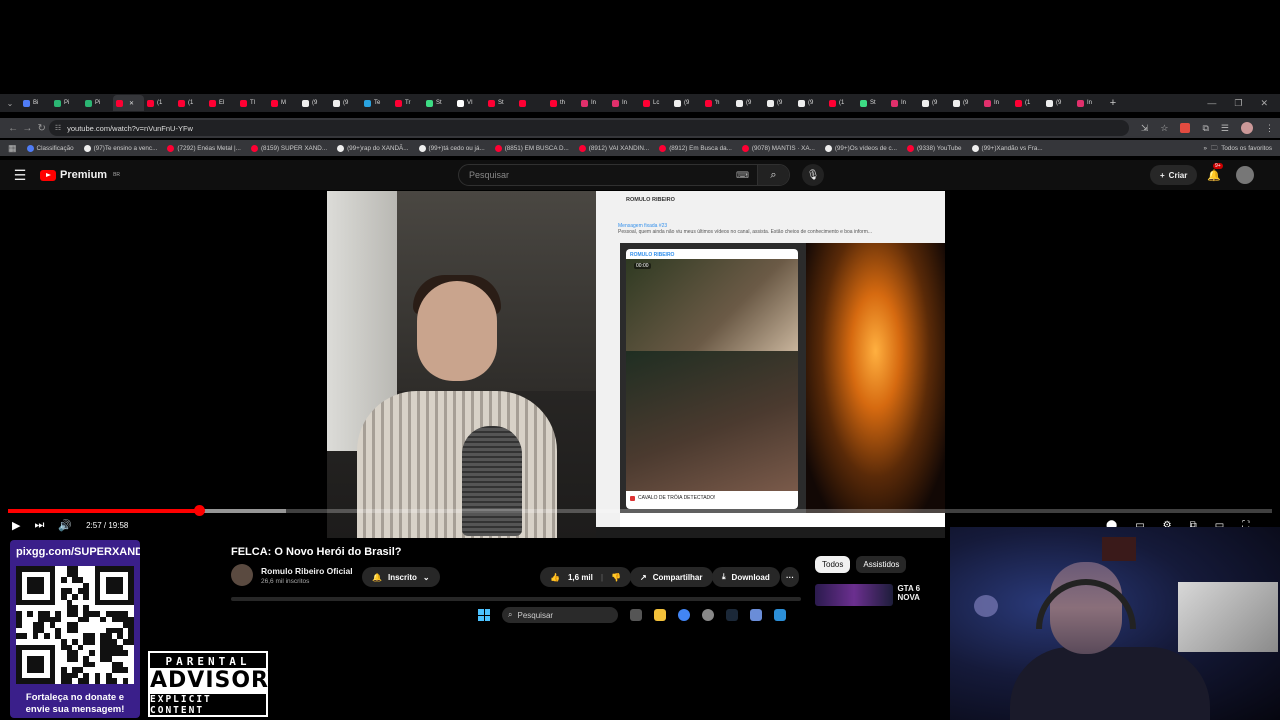 This screenshot has width=1280, height=720. I want to click on reading-list-icon: ☰, so click(1225, 128).